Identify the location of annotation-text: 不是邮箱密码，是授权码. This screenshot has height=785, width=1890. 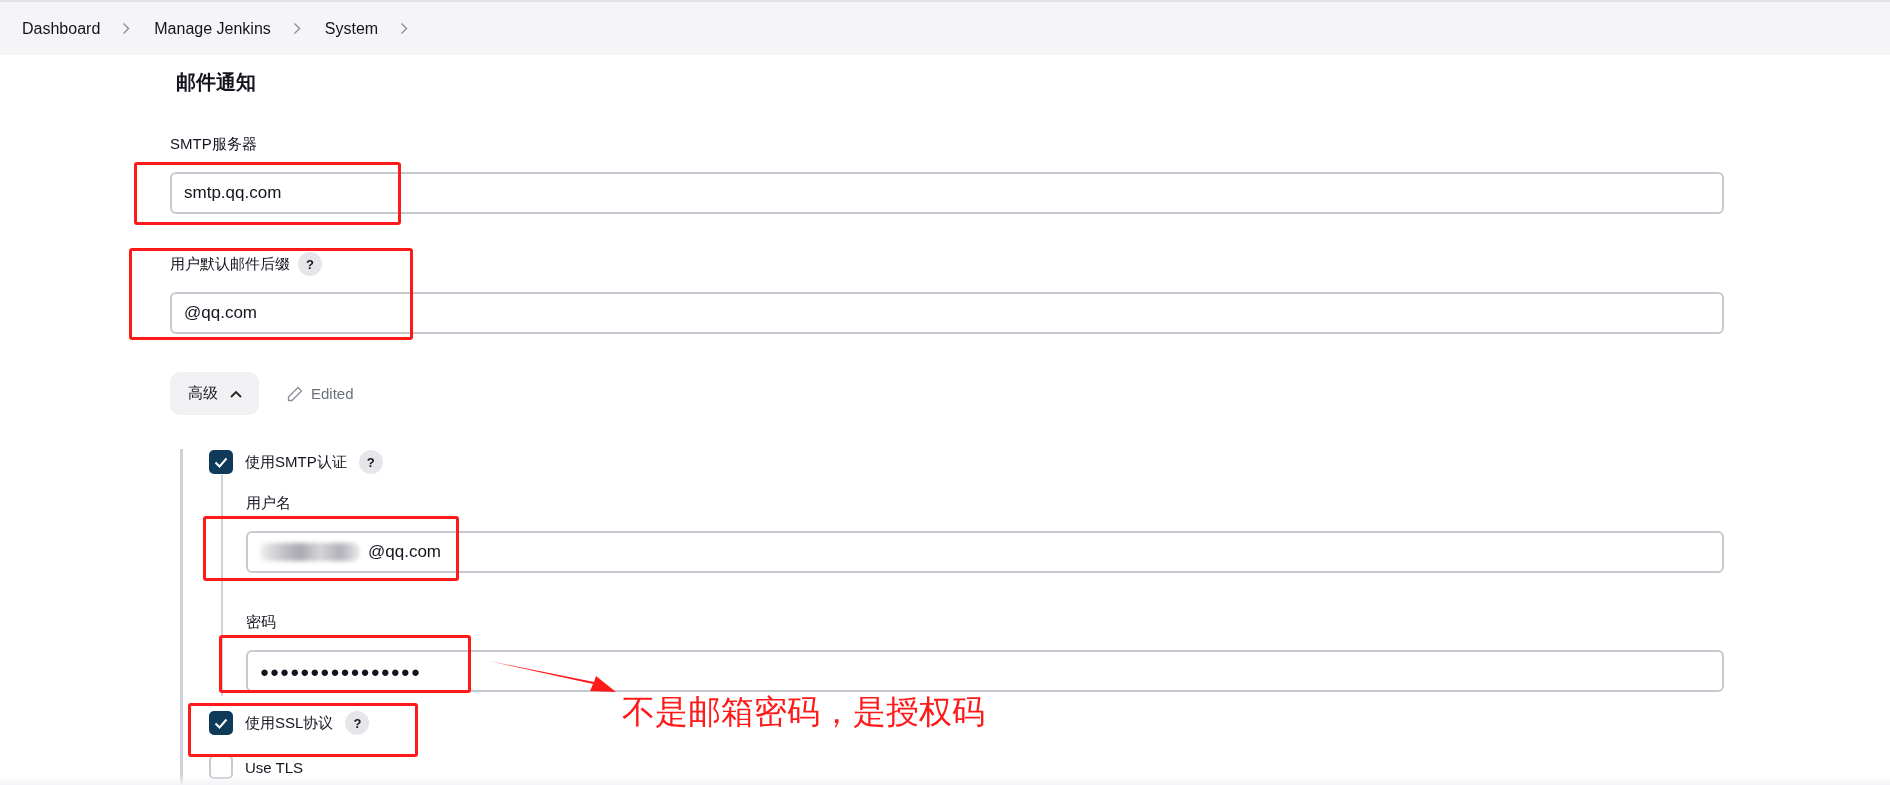
(803, 712).